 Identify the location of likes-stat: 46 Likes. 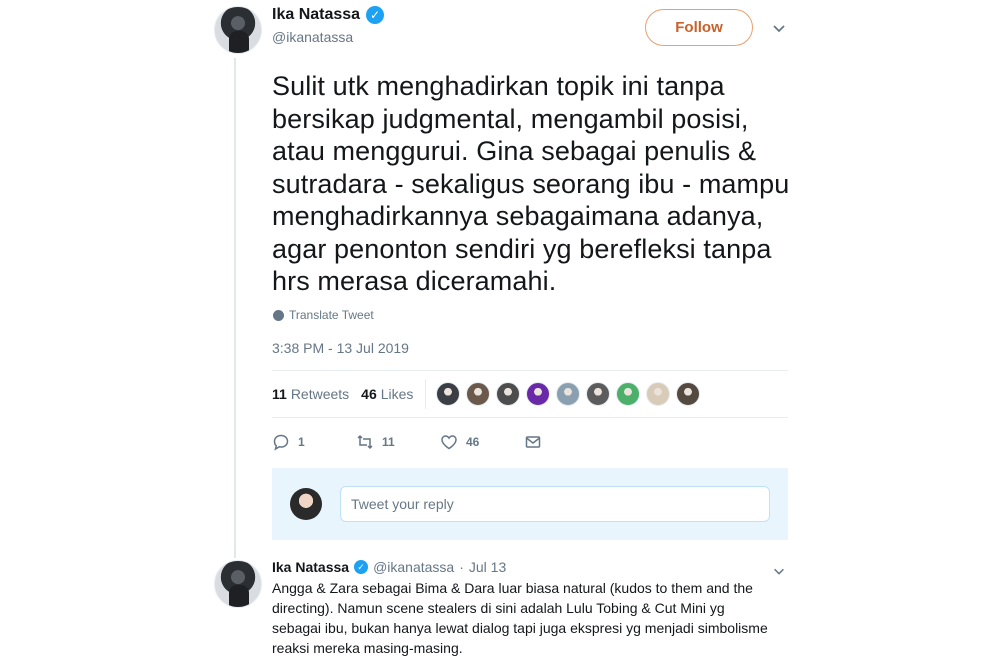
(387, 394).